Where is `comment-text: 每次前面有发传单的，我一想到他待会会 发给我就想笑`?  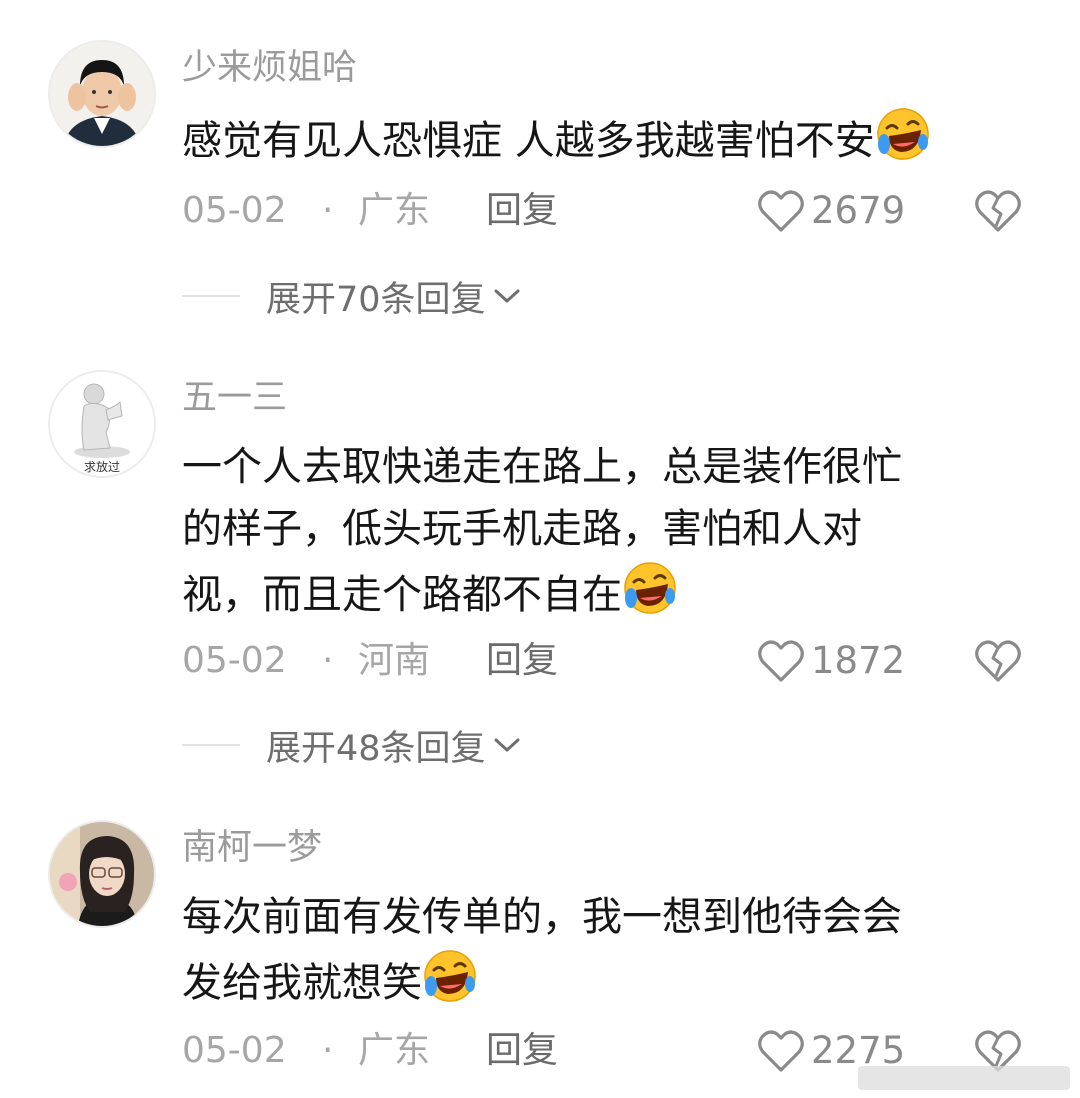
comment-text: 每次前面有发传单的，我一想到他待会会 发给我就想笑 is located at coordinates (602, 950).